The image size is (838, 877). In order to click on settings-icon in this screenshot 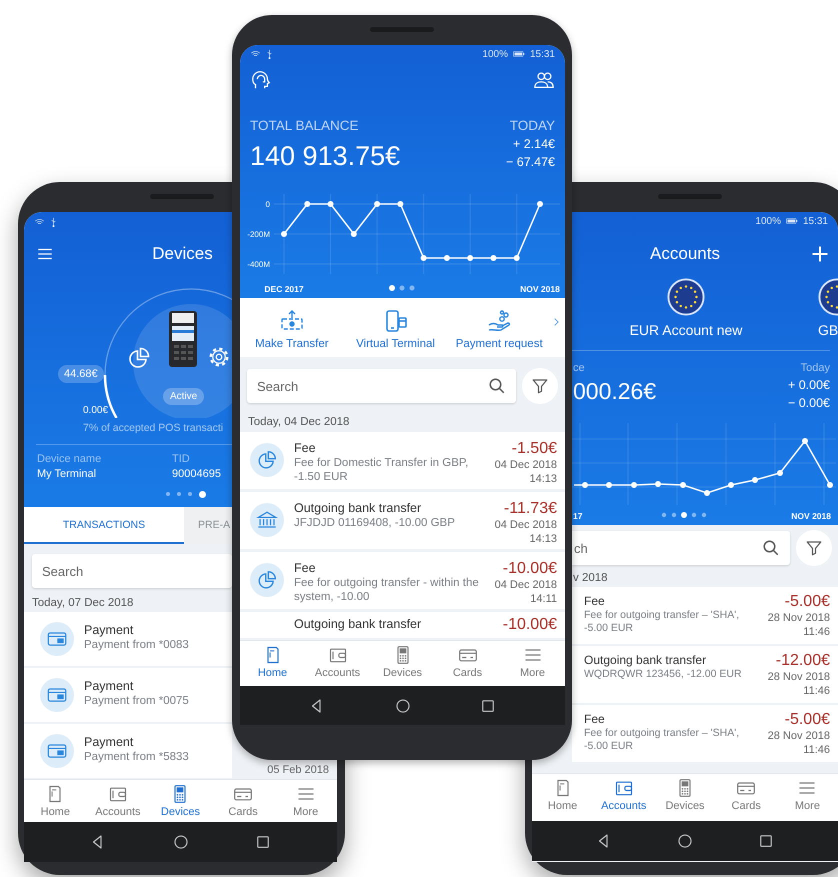, I will do `click(219, 357)`.